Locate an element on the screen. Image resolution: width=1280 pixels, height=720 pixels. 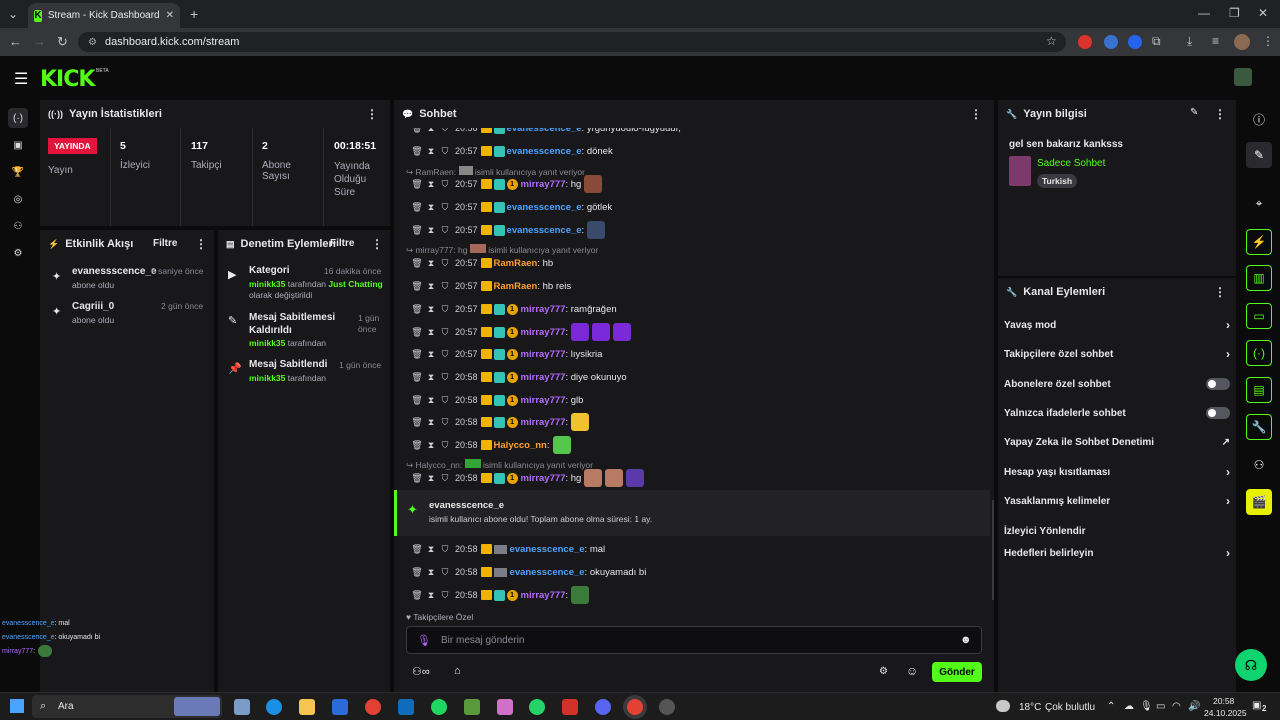
mic-tray-icon: 🎙 is located at coordinates (1146, 706).